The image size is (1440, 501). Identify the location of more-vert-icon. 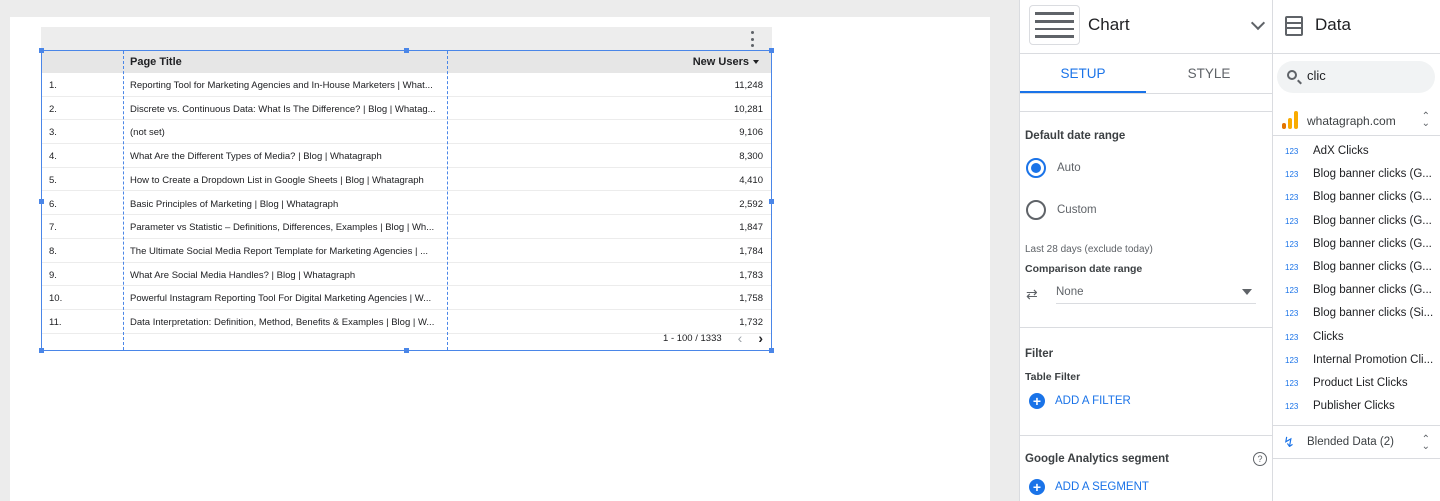
(752, 39).